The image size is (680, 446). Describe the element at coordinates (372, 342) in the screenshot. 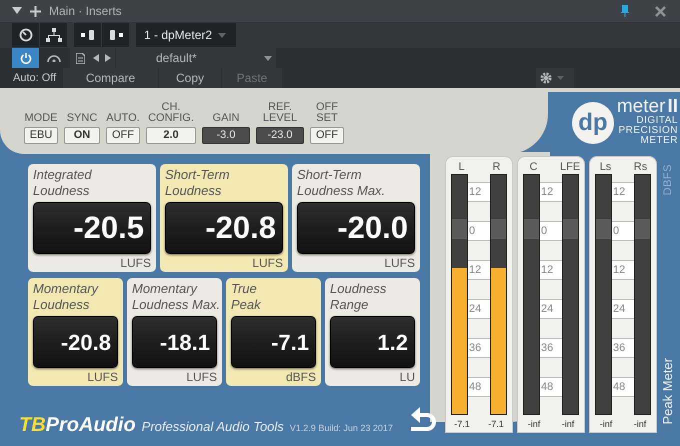

I see `value-display: 1.2` at that location.